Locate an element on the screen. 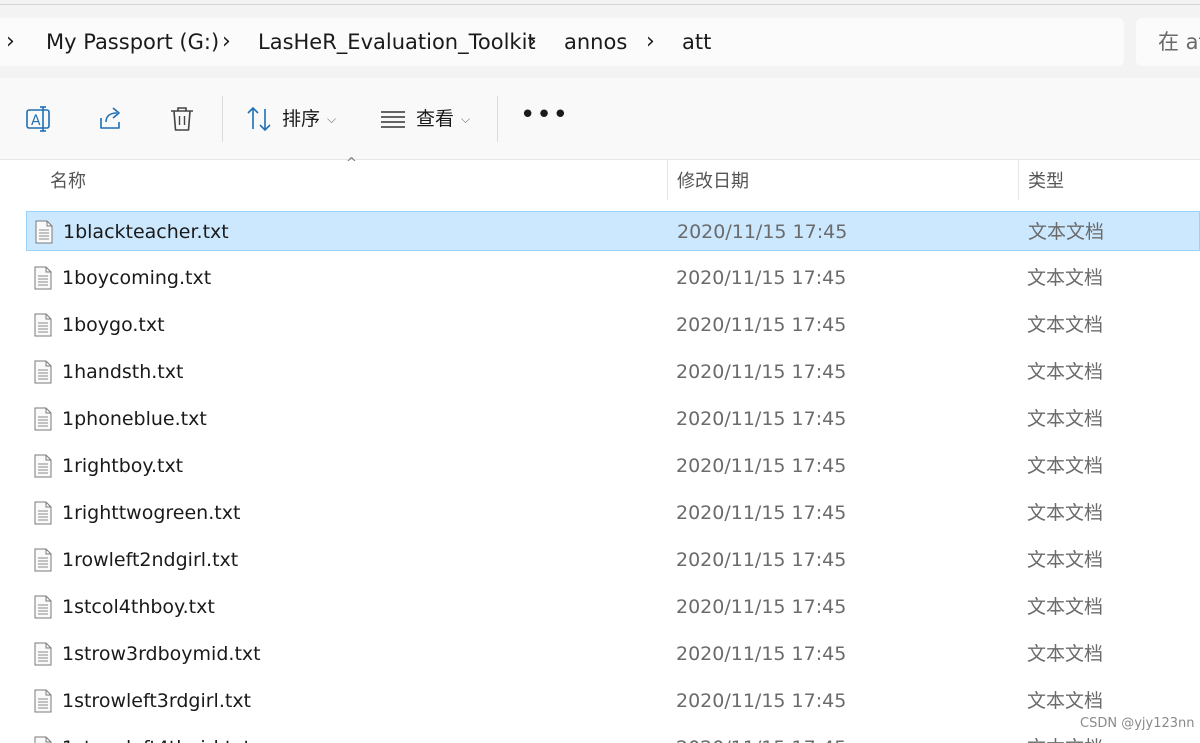 The width and height of the screenshot is (1200, 743). file-name: 1righttwogreen.txt is located at coordinates (151, 513).